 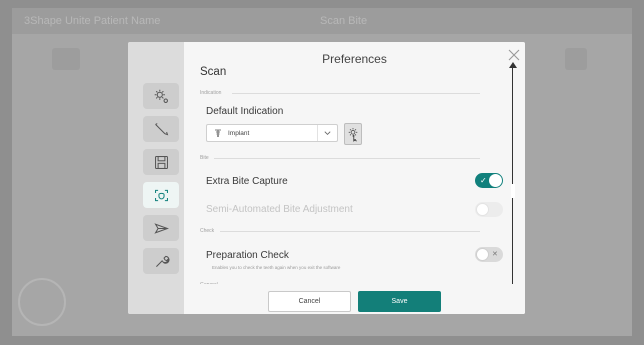 I want to click on indication-settings-button, so click(x=353, y=134).